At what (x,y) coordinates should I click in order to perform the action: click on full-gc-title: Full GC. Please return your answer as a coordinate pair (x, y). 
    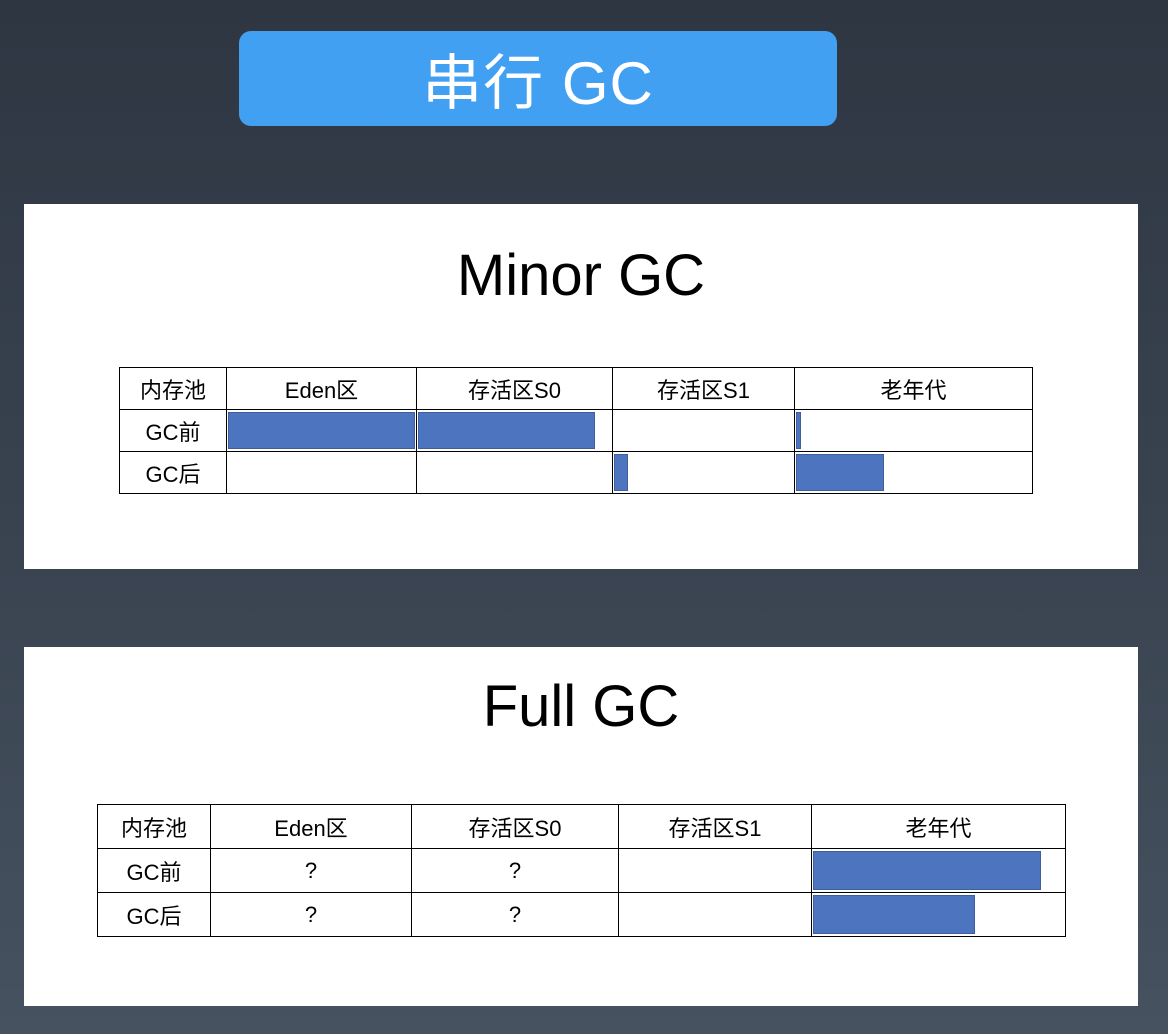
    Looking at the image, I should click on (581, 706).